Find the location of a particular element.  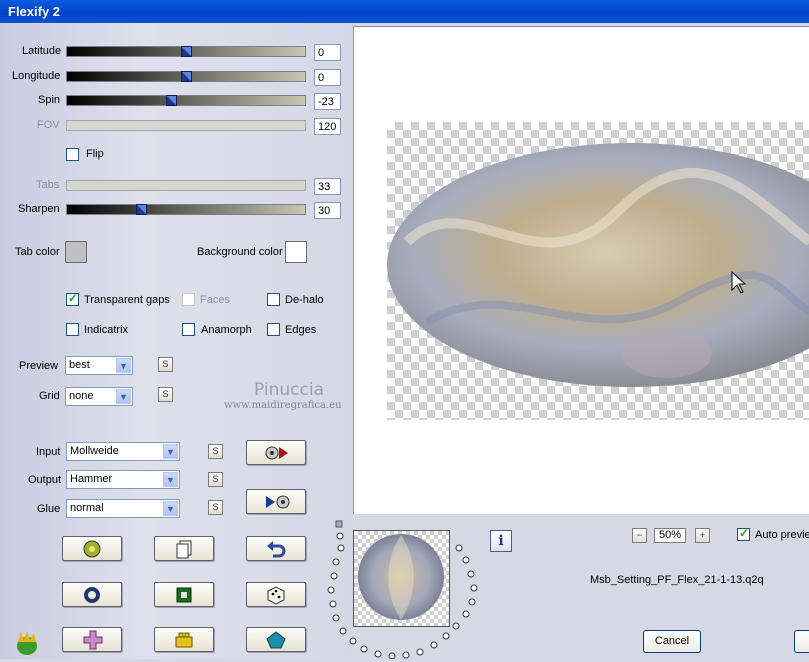

globe-thumbnail is located at coordinates (401, 577).